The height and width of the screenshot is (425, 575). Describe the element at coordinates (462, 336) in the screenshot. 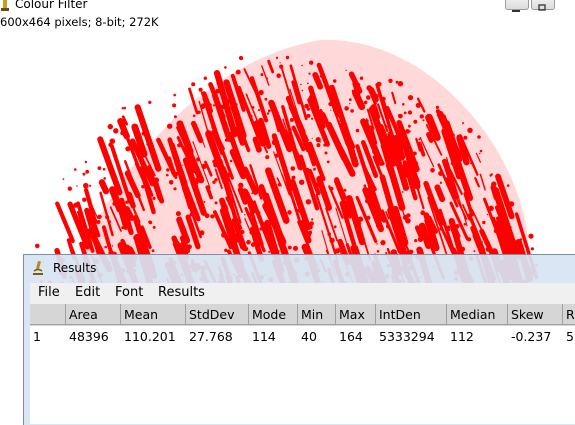

I see `cell-median: 112` at that location.